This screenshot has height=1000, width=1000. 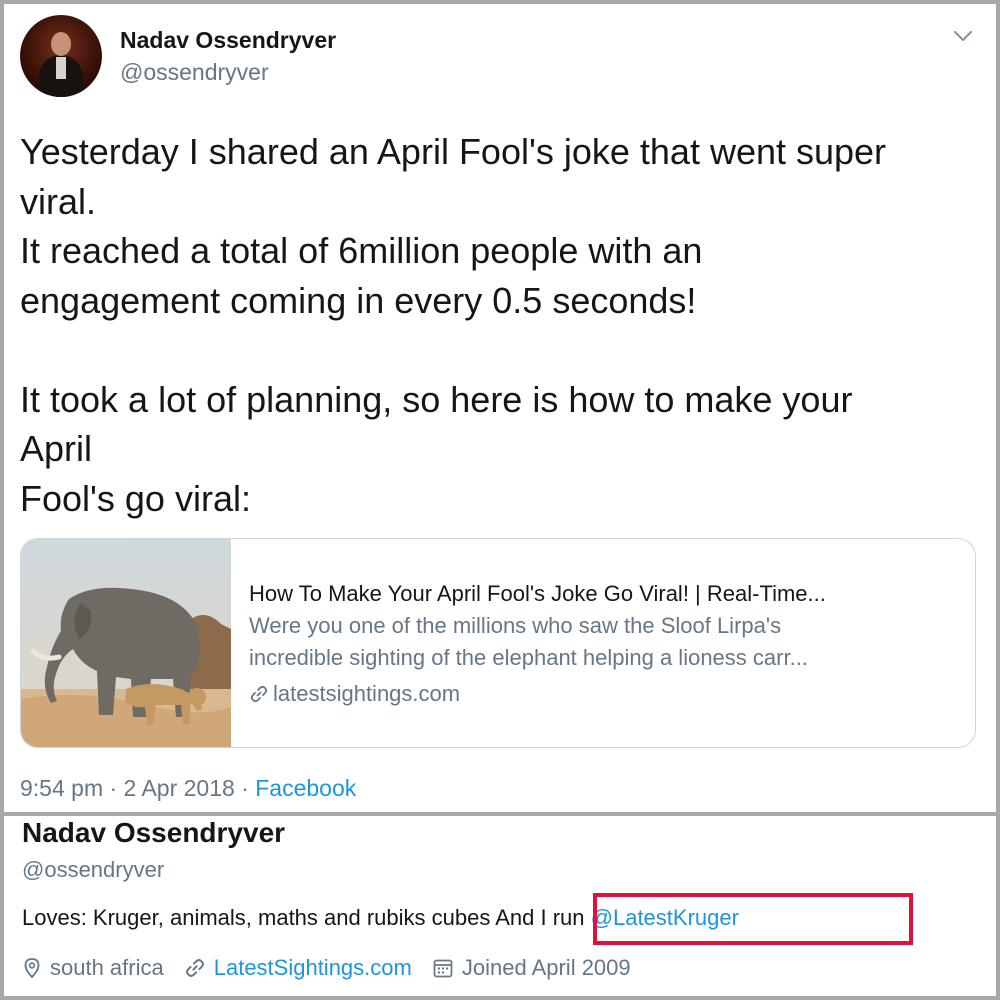 I want to click on author-avatar, so click(x=61, y=56).